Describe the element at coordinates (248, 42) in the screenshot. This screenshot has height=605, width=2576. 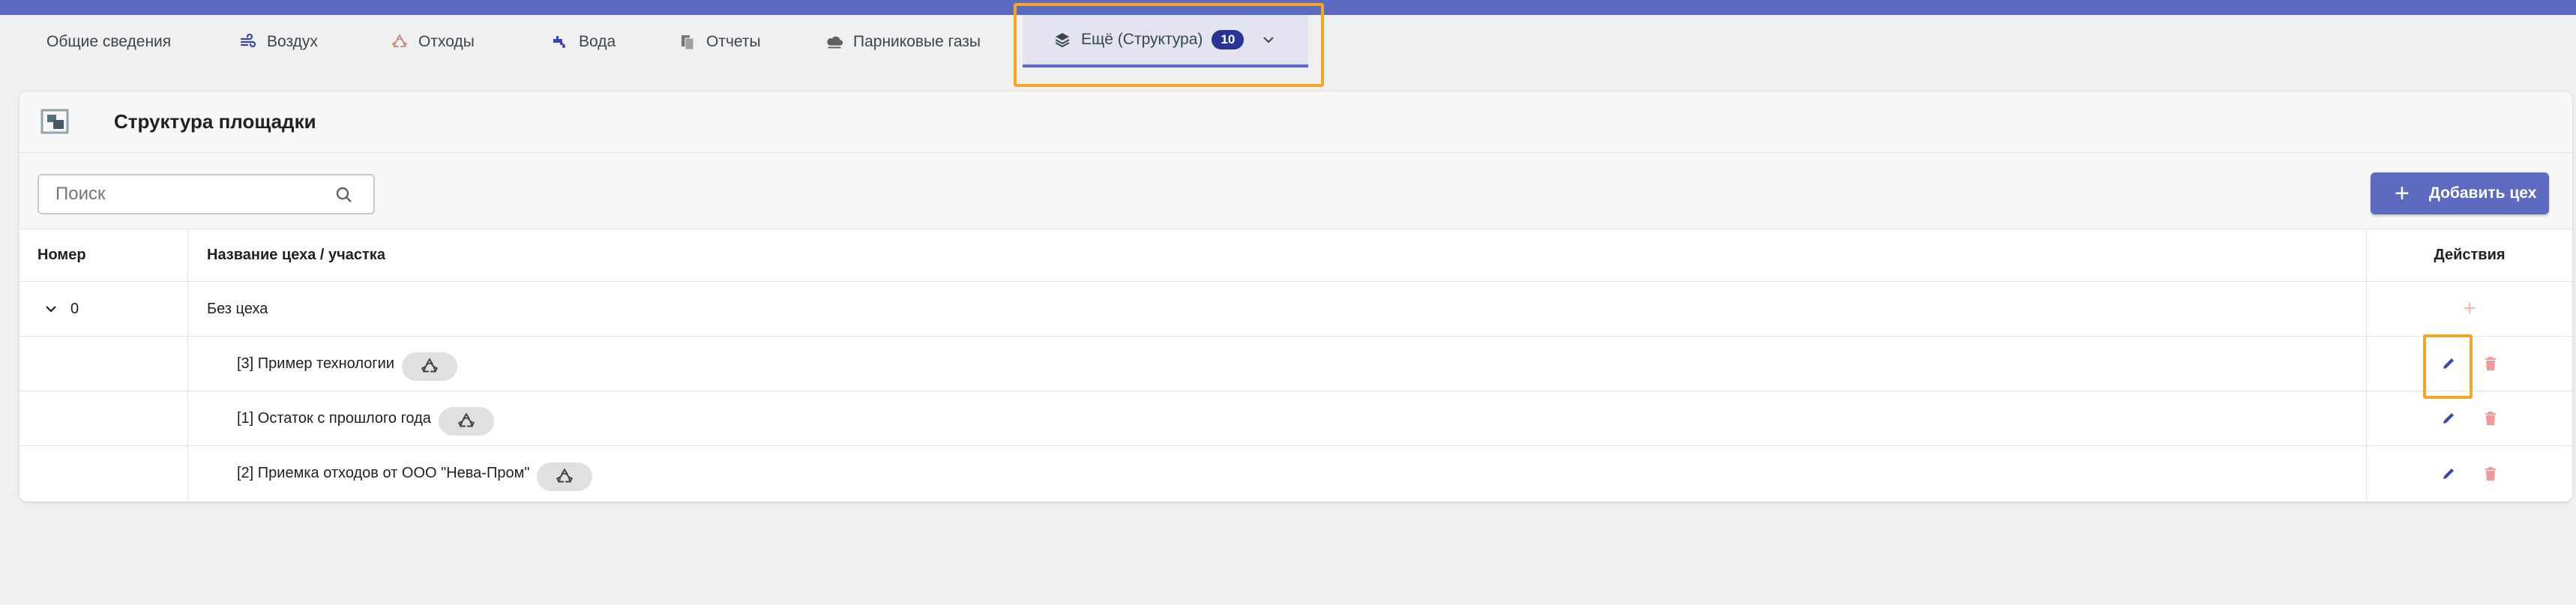
I see `wind-icon` at that location.